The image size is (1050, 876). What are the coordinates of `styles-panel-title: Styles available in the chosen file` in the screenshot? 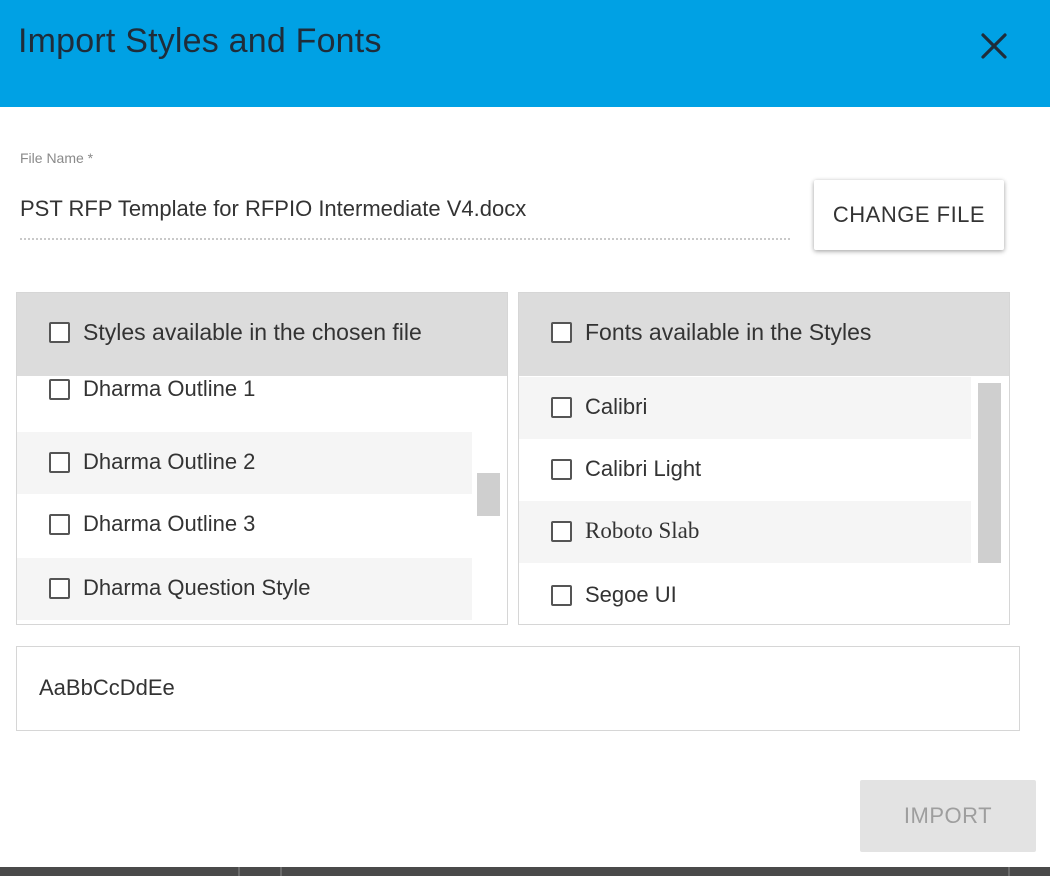 It's located at (252, 332).